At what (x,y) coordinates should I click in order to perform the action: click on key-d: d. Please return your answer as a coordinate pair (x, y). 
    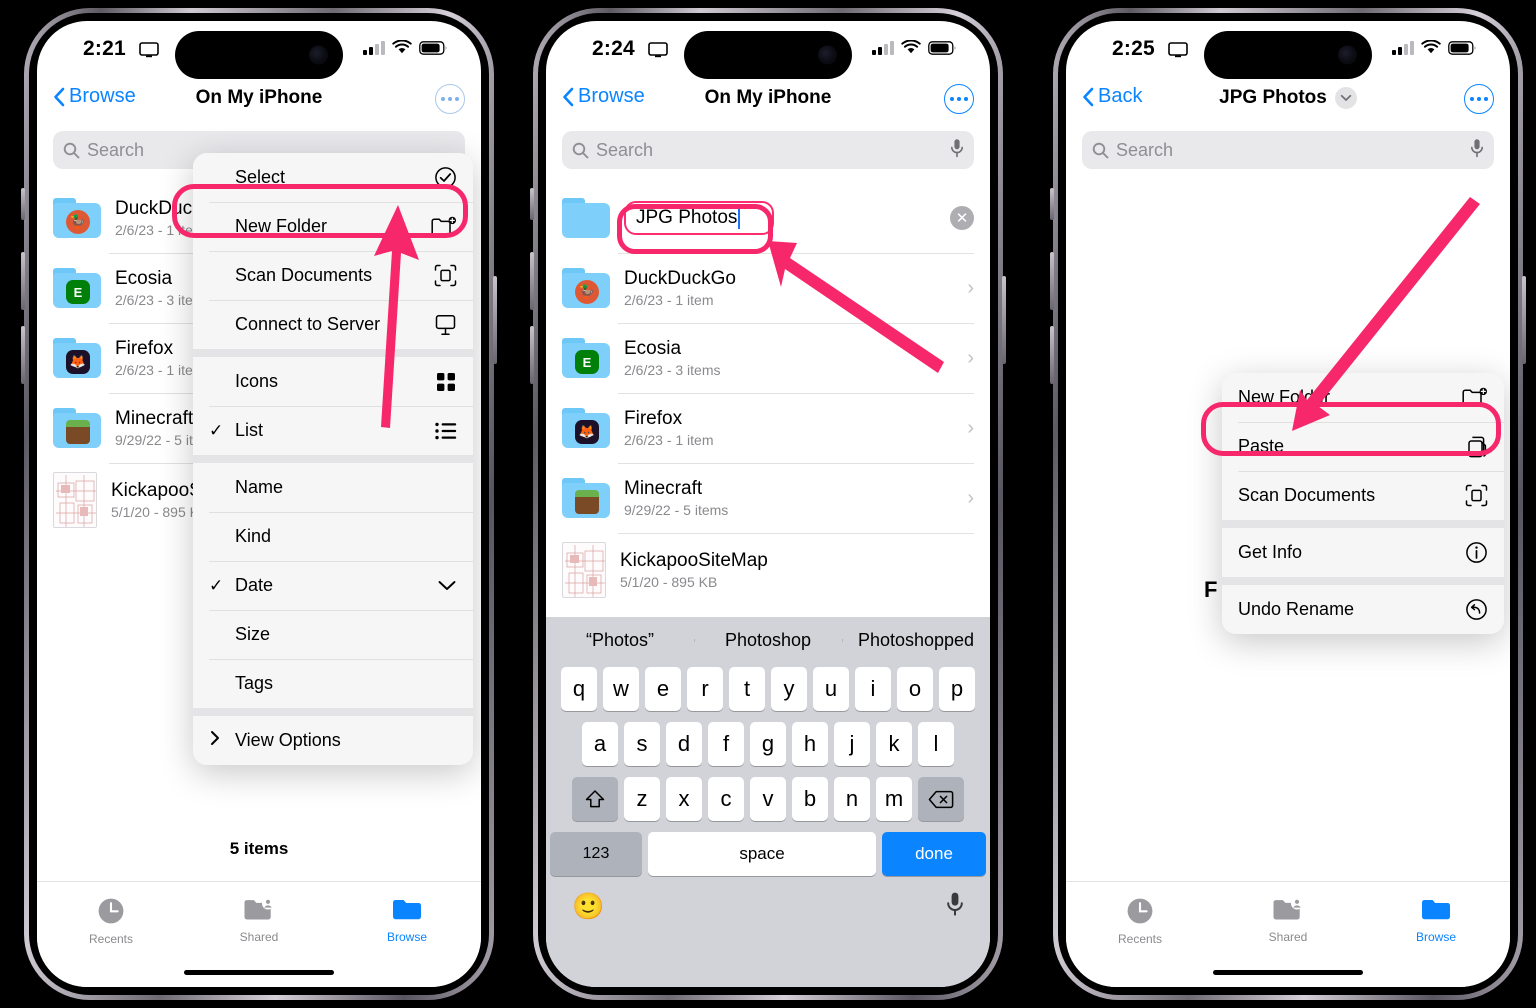
    Looking at the image, I should click on (684, 744).